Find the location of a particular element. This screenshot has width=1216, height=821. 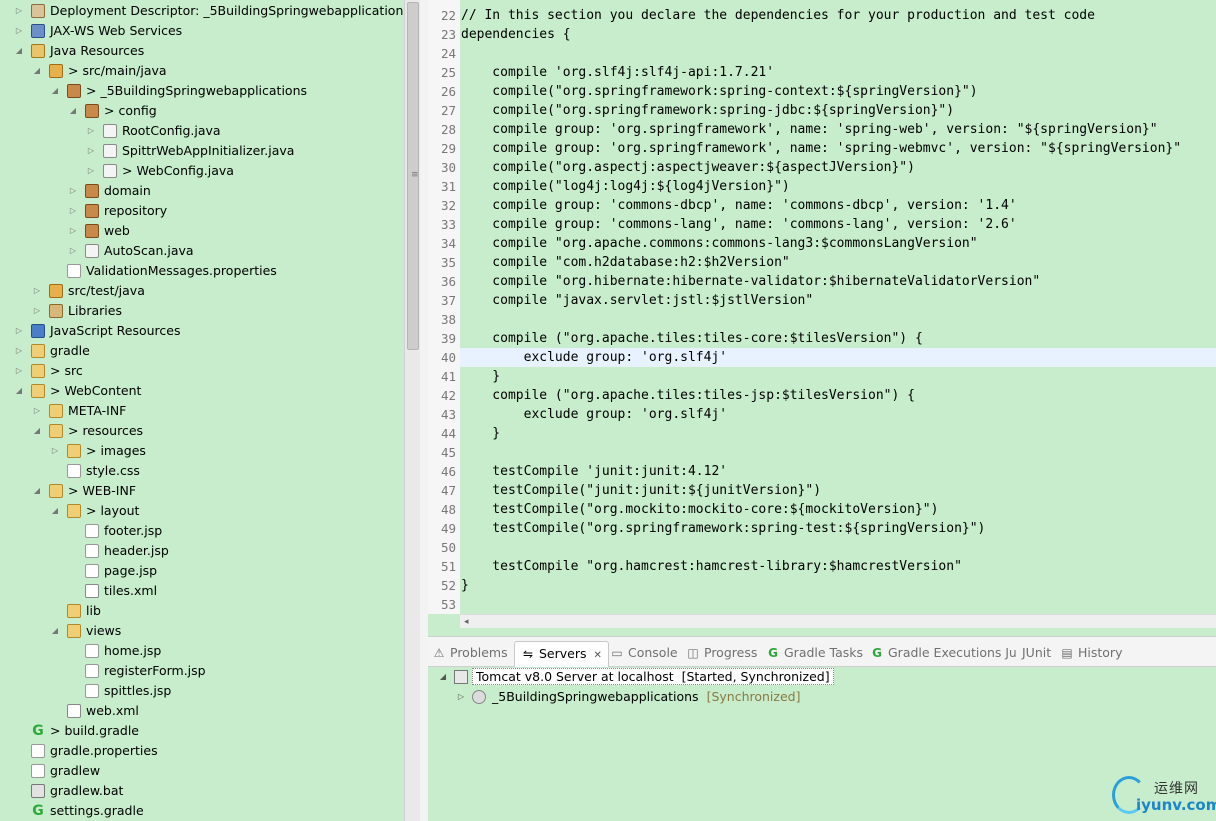

tab-gradle-tasks: G Gradle Tasks is located at coordinates (814, 654).